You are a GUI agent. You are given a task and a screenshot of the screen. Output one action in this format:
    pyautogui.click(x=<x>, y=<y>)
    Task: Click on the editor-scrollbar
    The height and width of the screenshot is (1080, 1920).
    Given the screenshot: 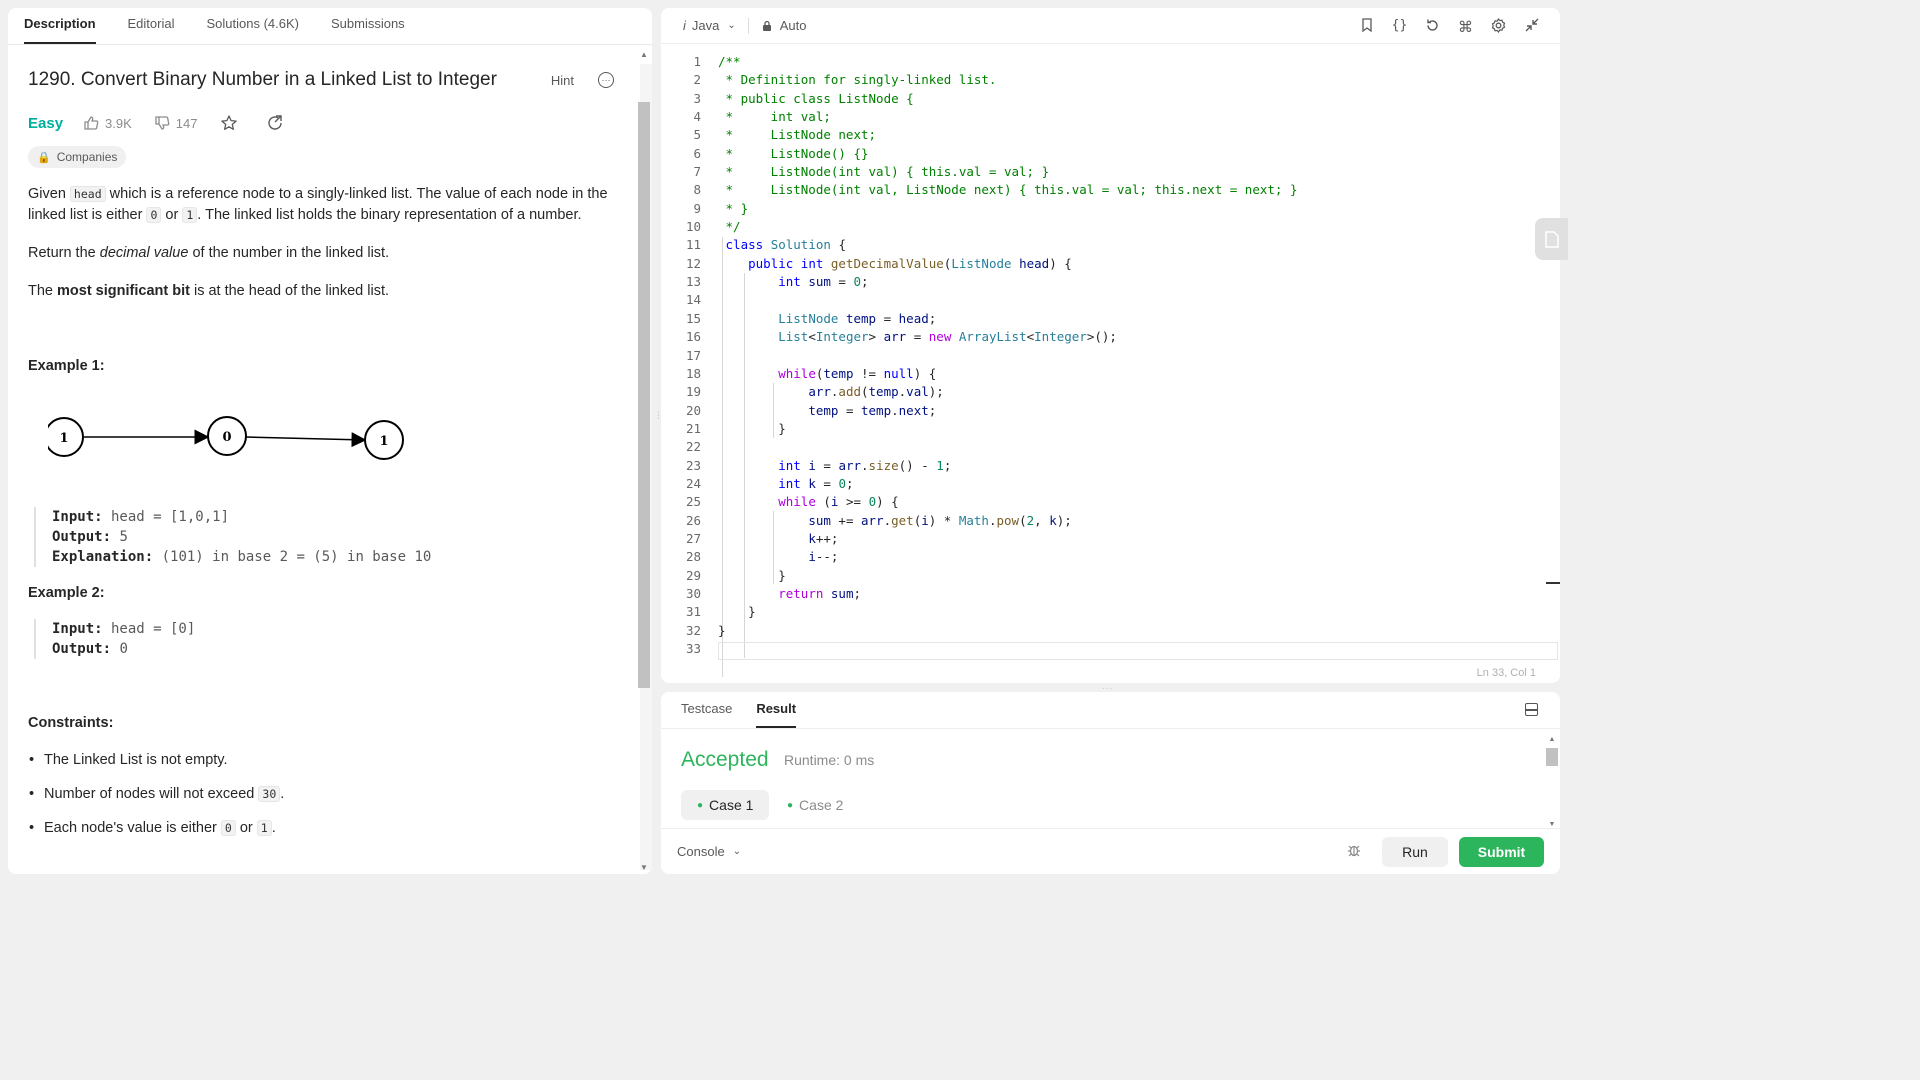 What is the action you would take?
    pyautogui.click(x=1553, y=349)
    